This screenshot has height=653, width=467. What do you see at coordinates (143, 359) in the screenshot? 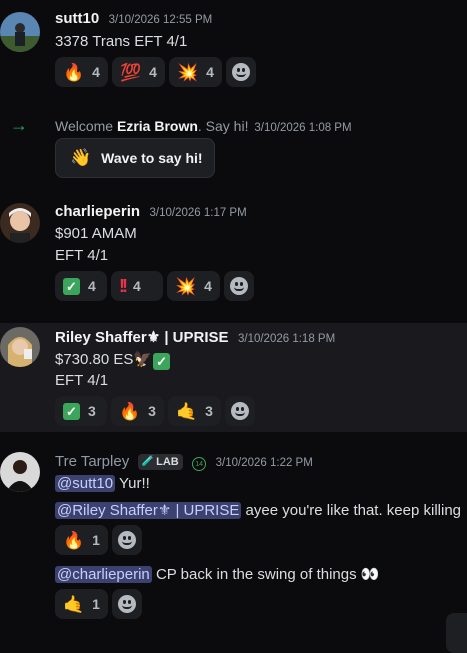
I see `eagle-icon: 🦅` at bounding box center [143, 359].